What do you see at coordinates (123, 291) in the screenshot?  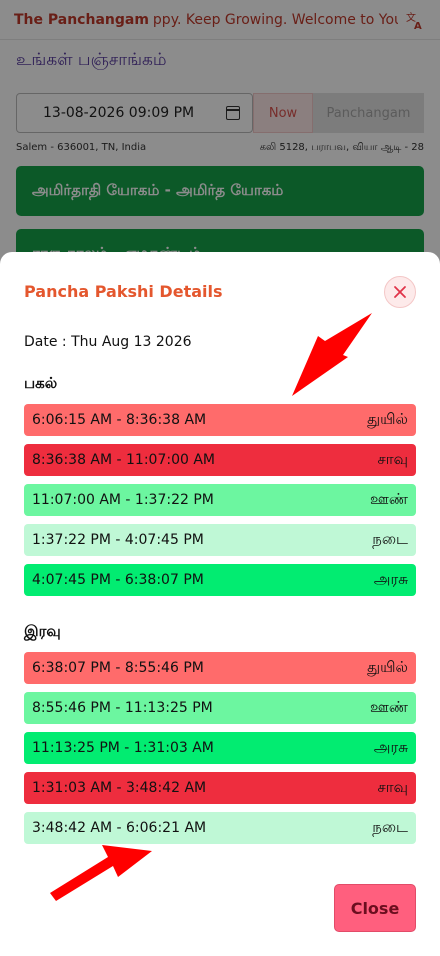 I see `modal-title: Pancha Pakshi Details` at bounding box center [123, 291].